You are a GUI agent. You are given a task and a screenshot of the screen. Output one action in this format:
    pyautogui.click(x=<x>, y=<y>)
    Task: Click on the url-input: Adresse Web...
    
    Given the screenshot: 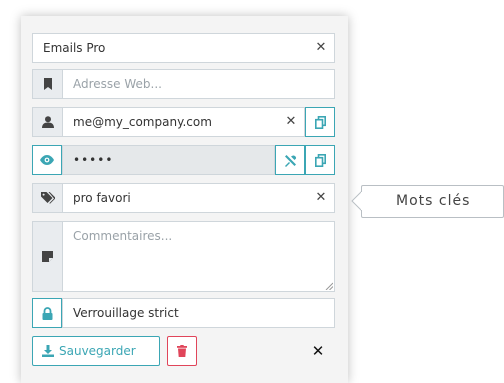 What is the action you would take?
    pyautogui.click(x=198, y=84)
    